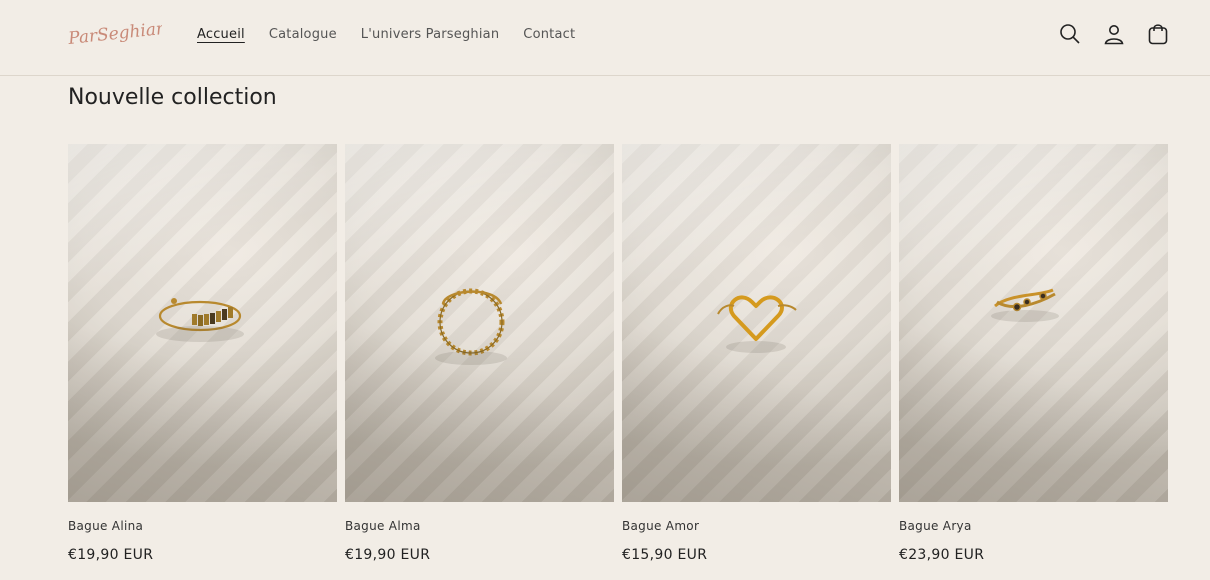 Image resolution: width=1210 pixels, height=580 pixels. I want to click on product-name: Bague Amor, so click(756, 526).